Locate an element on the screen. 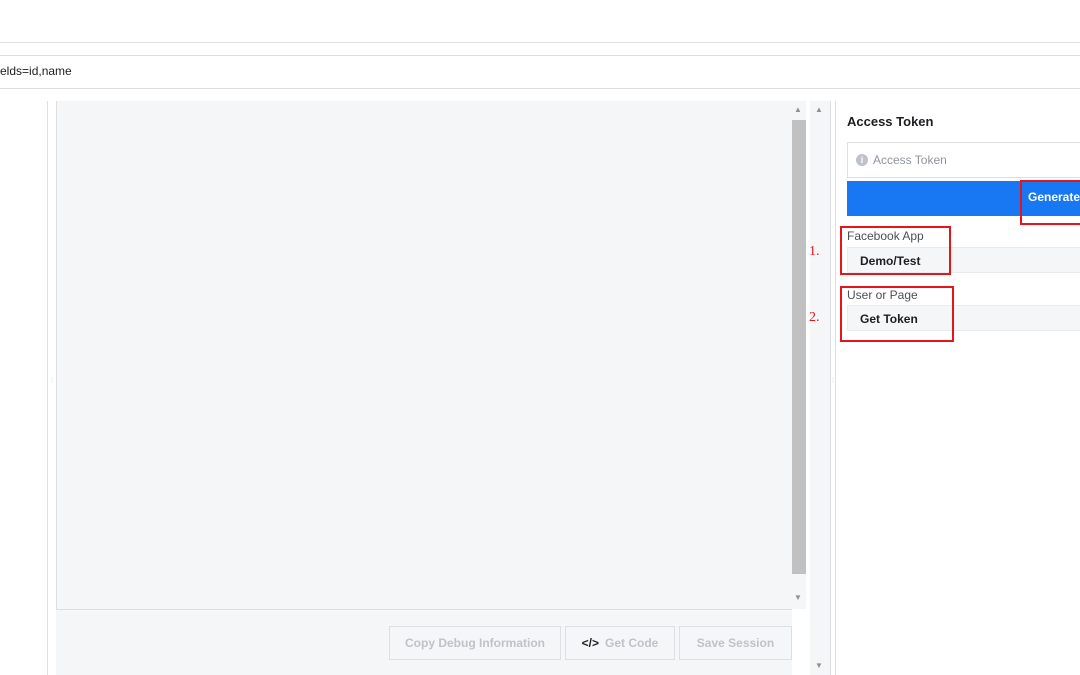 This screenshot has height=675, width=1080. result-scrollbar-thumb is located at coordinates (799, 347).